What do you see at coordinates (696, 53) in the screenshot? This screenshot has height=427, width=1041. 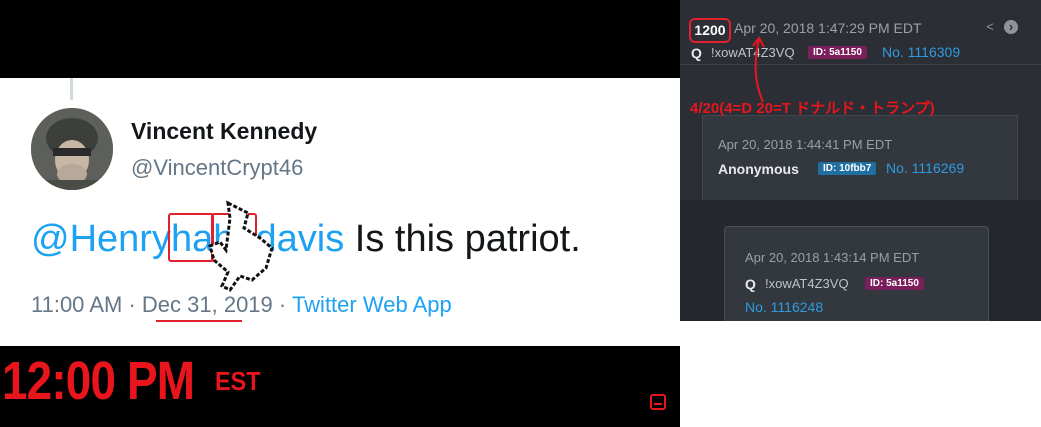 I see `poster-name: Q` at bounding box center [696, 53].